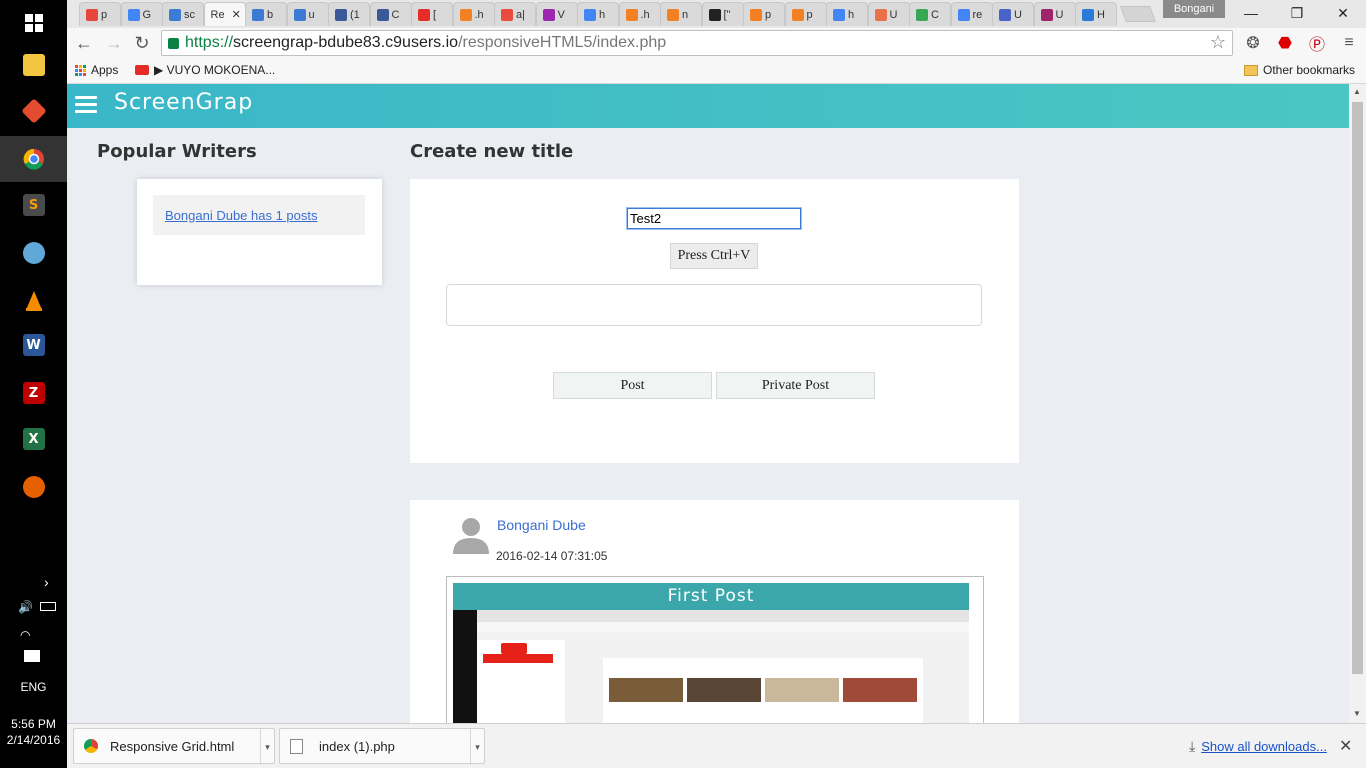  I want to click on embedded-screenshot, so click(711, 666).